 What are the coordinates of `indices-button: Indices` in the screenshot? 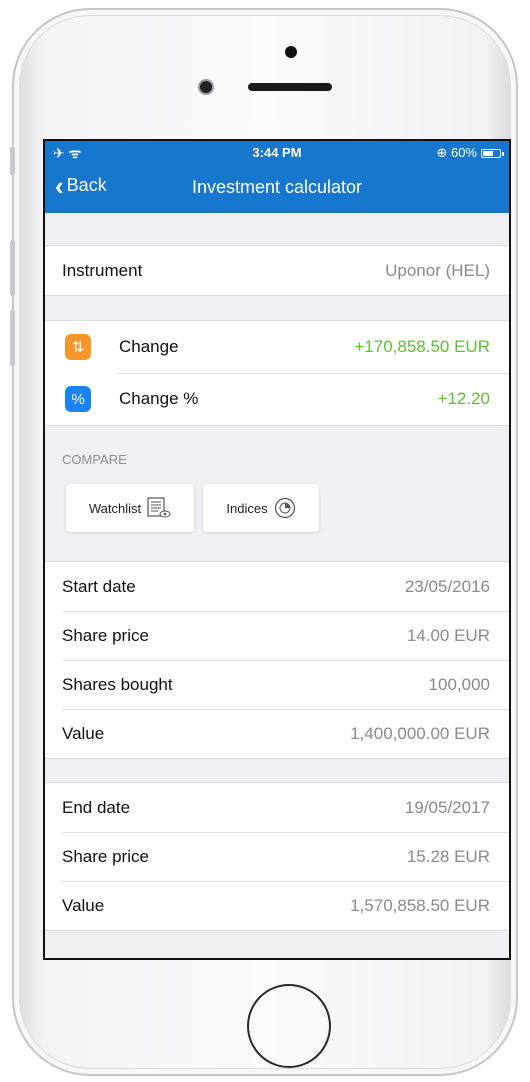 It's located at (261, 508).